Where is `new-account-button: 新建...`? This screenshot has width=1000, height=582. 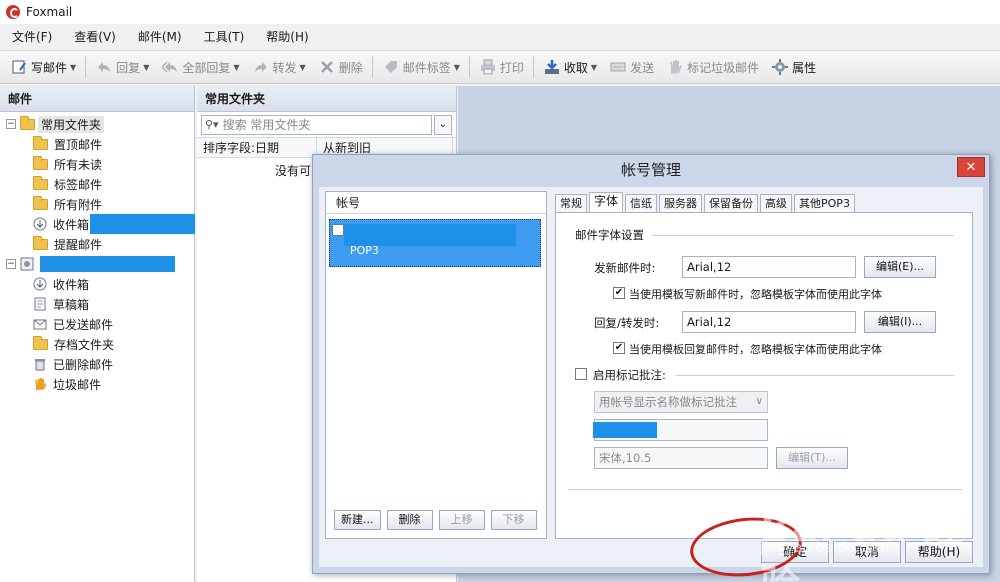
new-account-button: 新建... is located at coordinates (357, 520).